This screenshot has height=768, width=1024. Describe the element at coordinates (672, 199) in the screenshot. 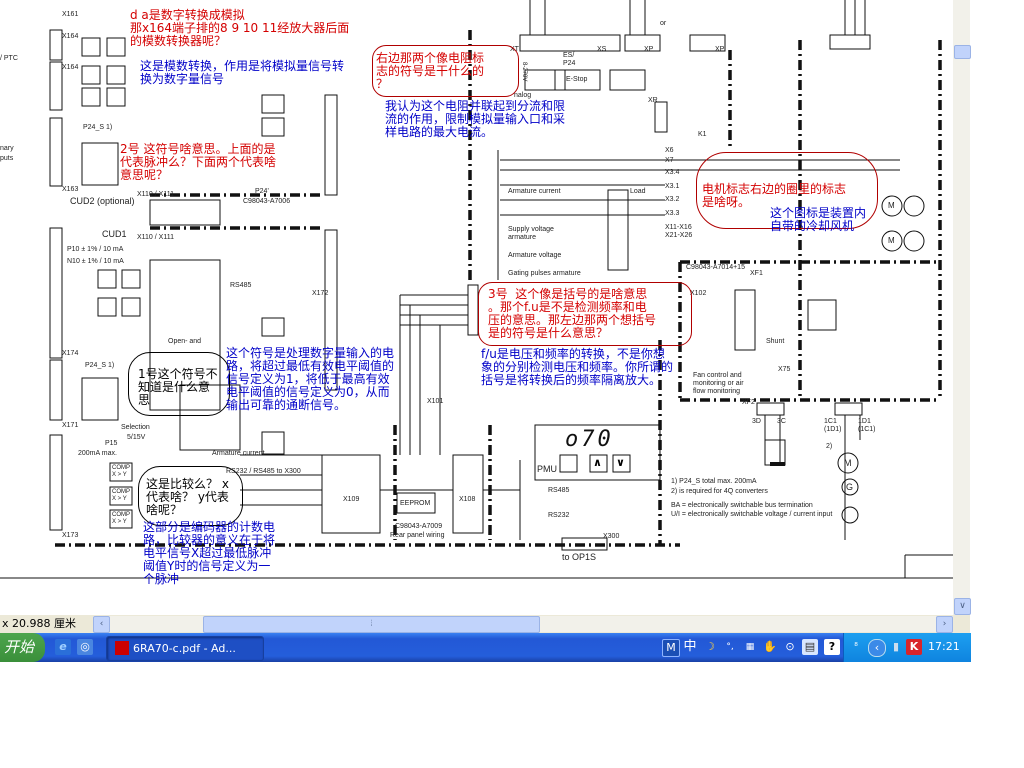

I see `label-x32: X3.2` at that location.